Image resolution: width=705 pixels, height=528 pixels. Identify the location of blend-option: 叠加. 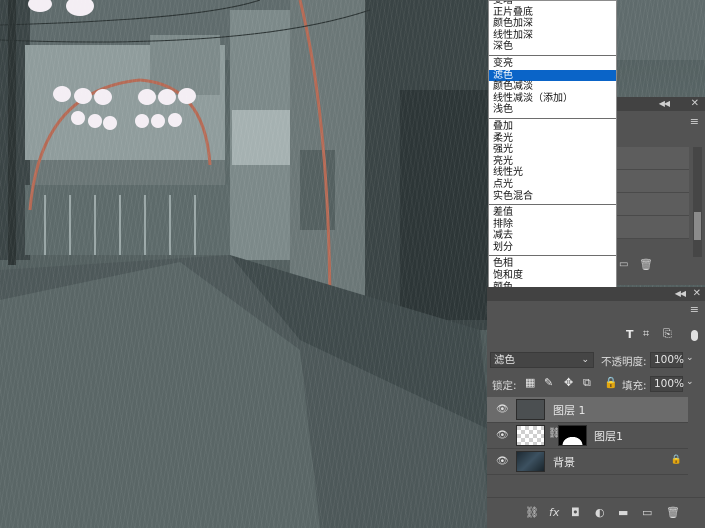
(552, 127).